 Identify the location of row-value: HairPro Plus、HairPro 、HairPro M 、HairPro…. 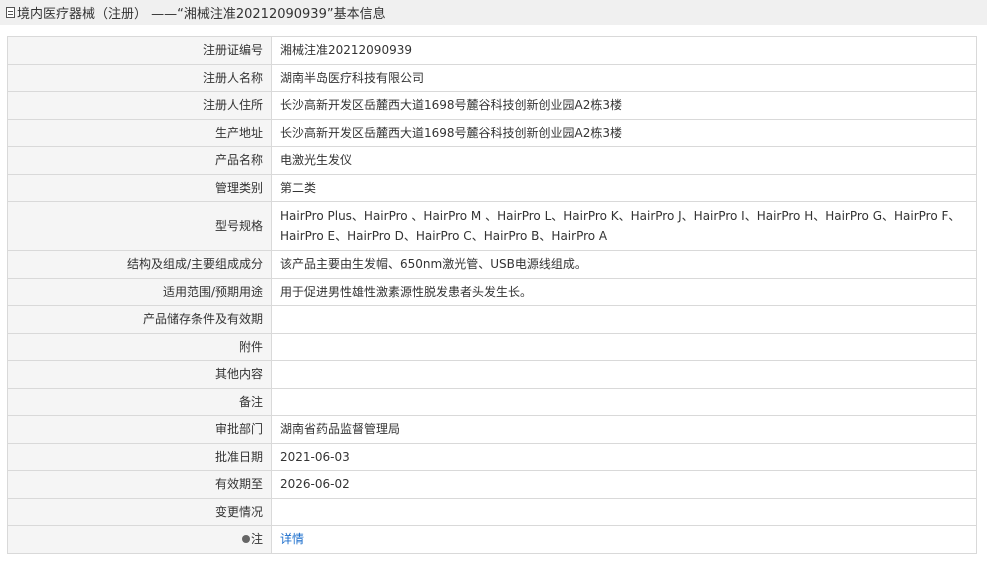
(624, 226).